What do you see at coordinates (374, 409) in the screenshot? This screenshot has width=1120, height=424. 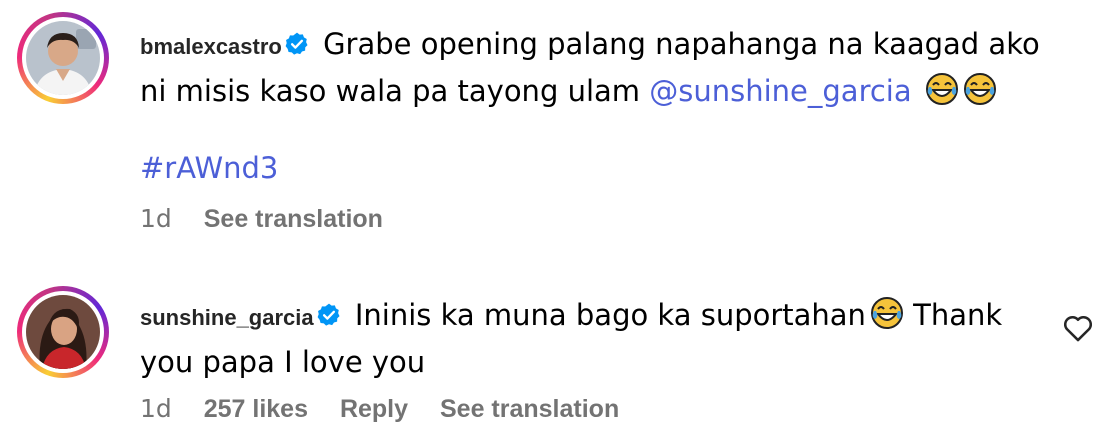 I see `reply-button: Reply` at bounding box center [374, 409].